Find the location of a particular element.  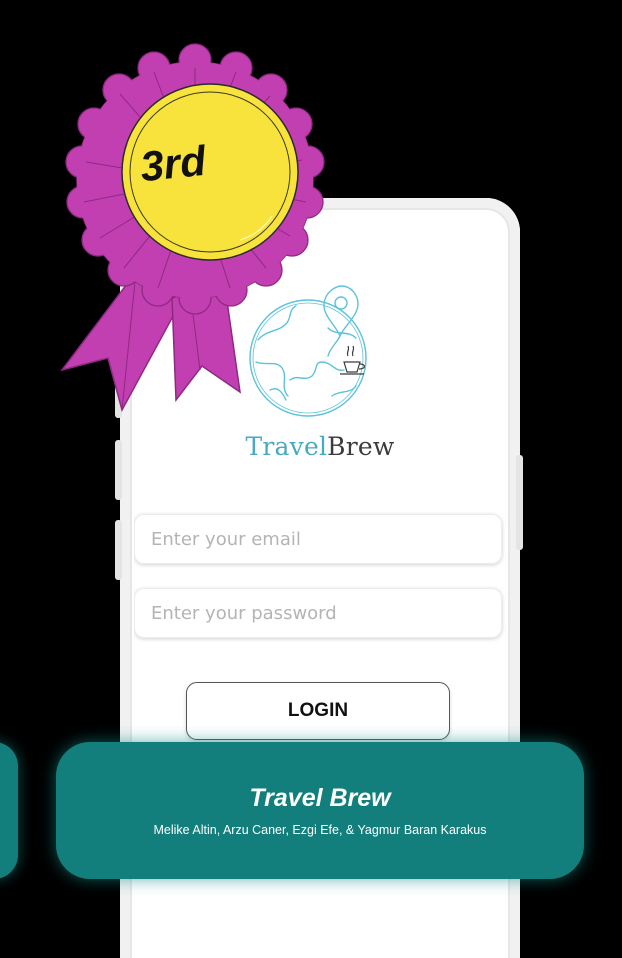

brand-word-brew: Brew is located at coordinates (361, 446).